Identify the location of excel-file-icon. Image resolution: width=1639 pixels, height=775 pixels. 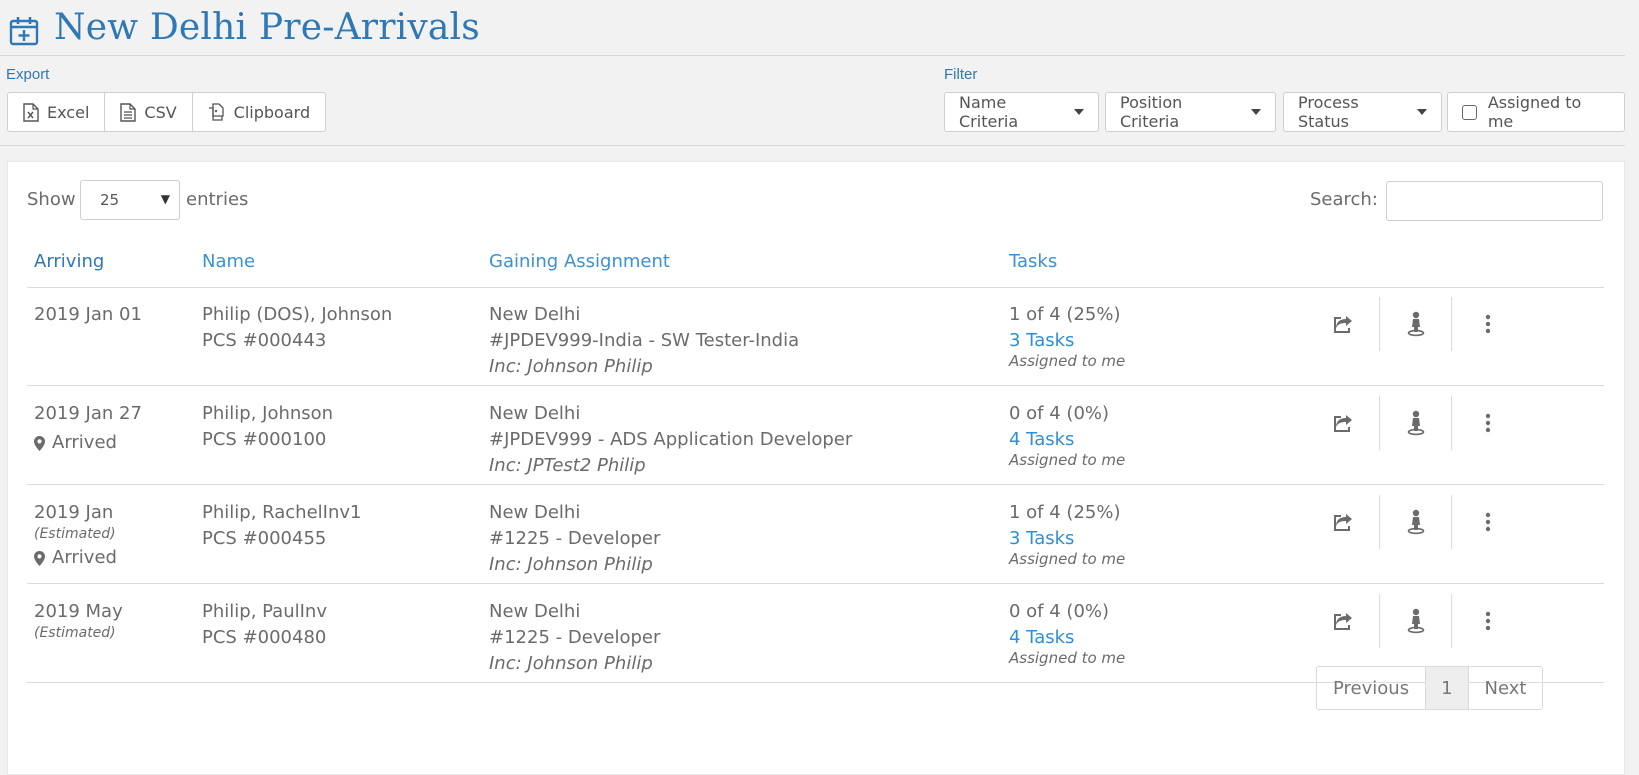
(31, 112).